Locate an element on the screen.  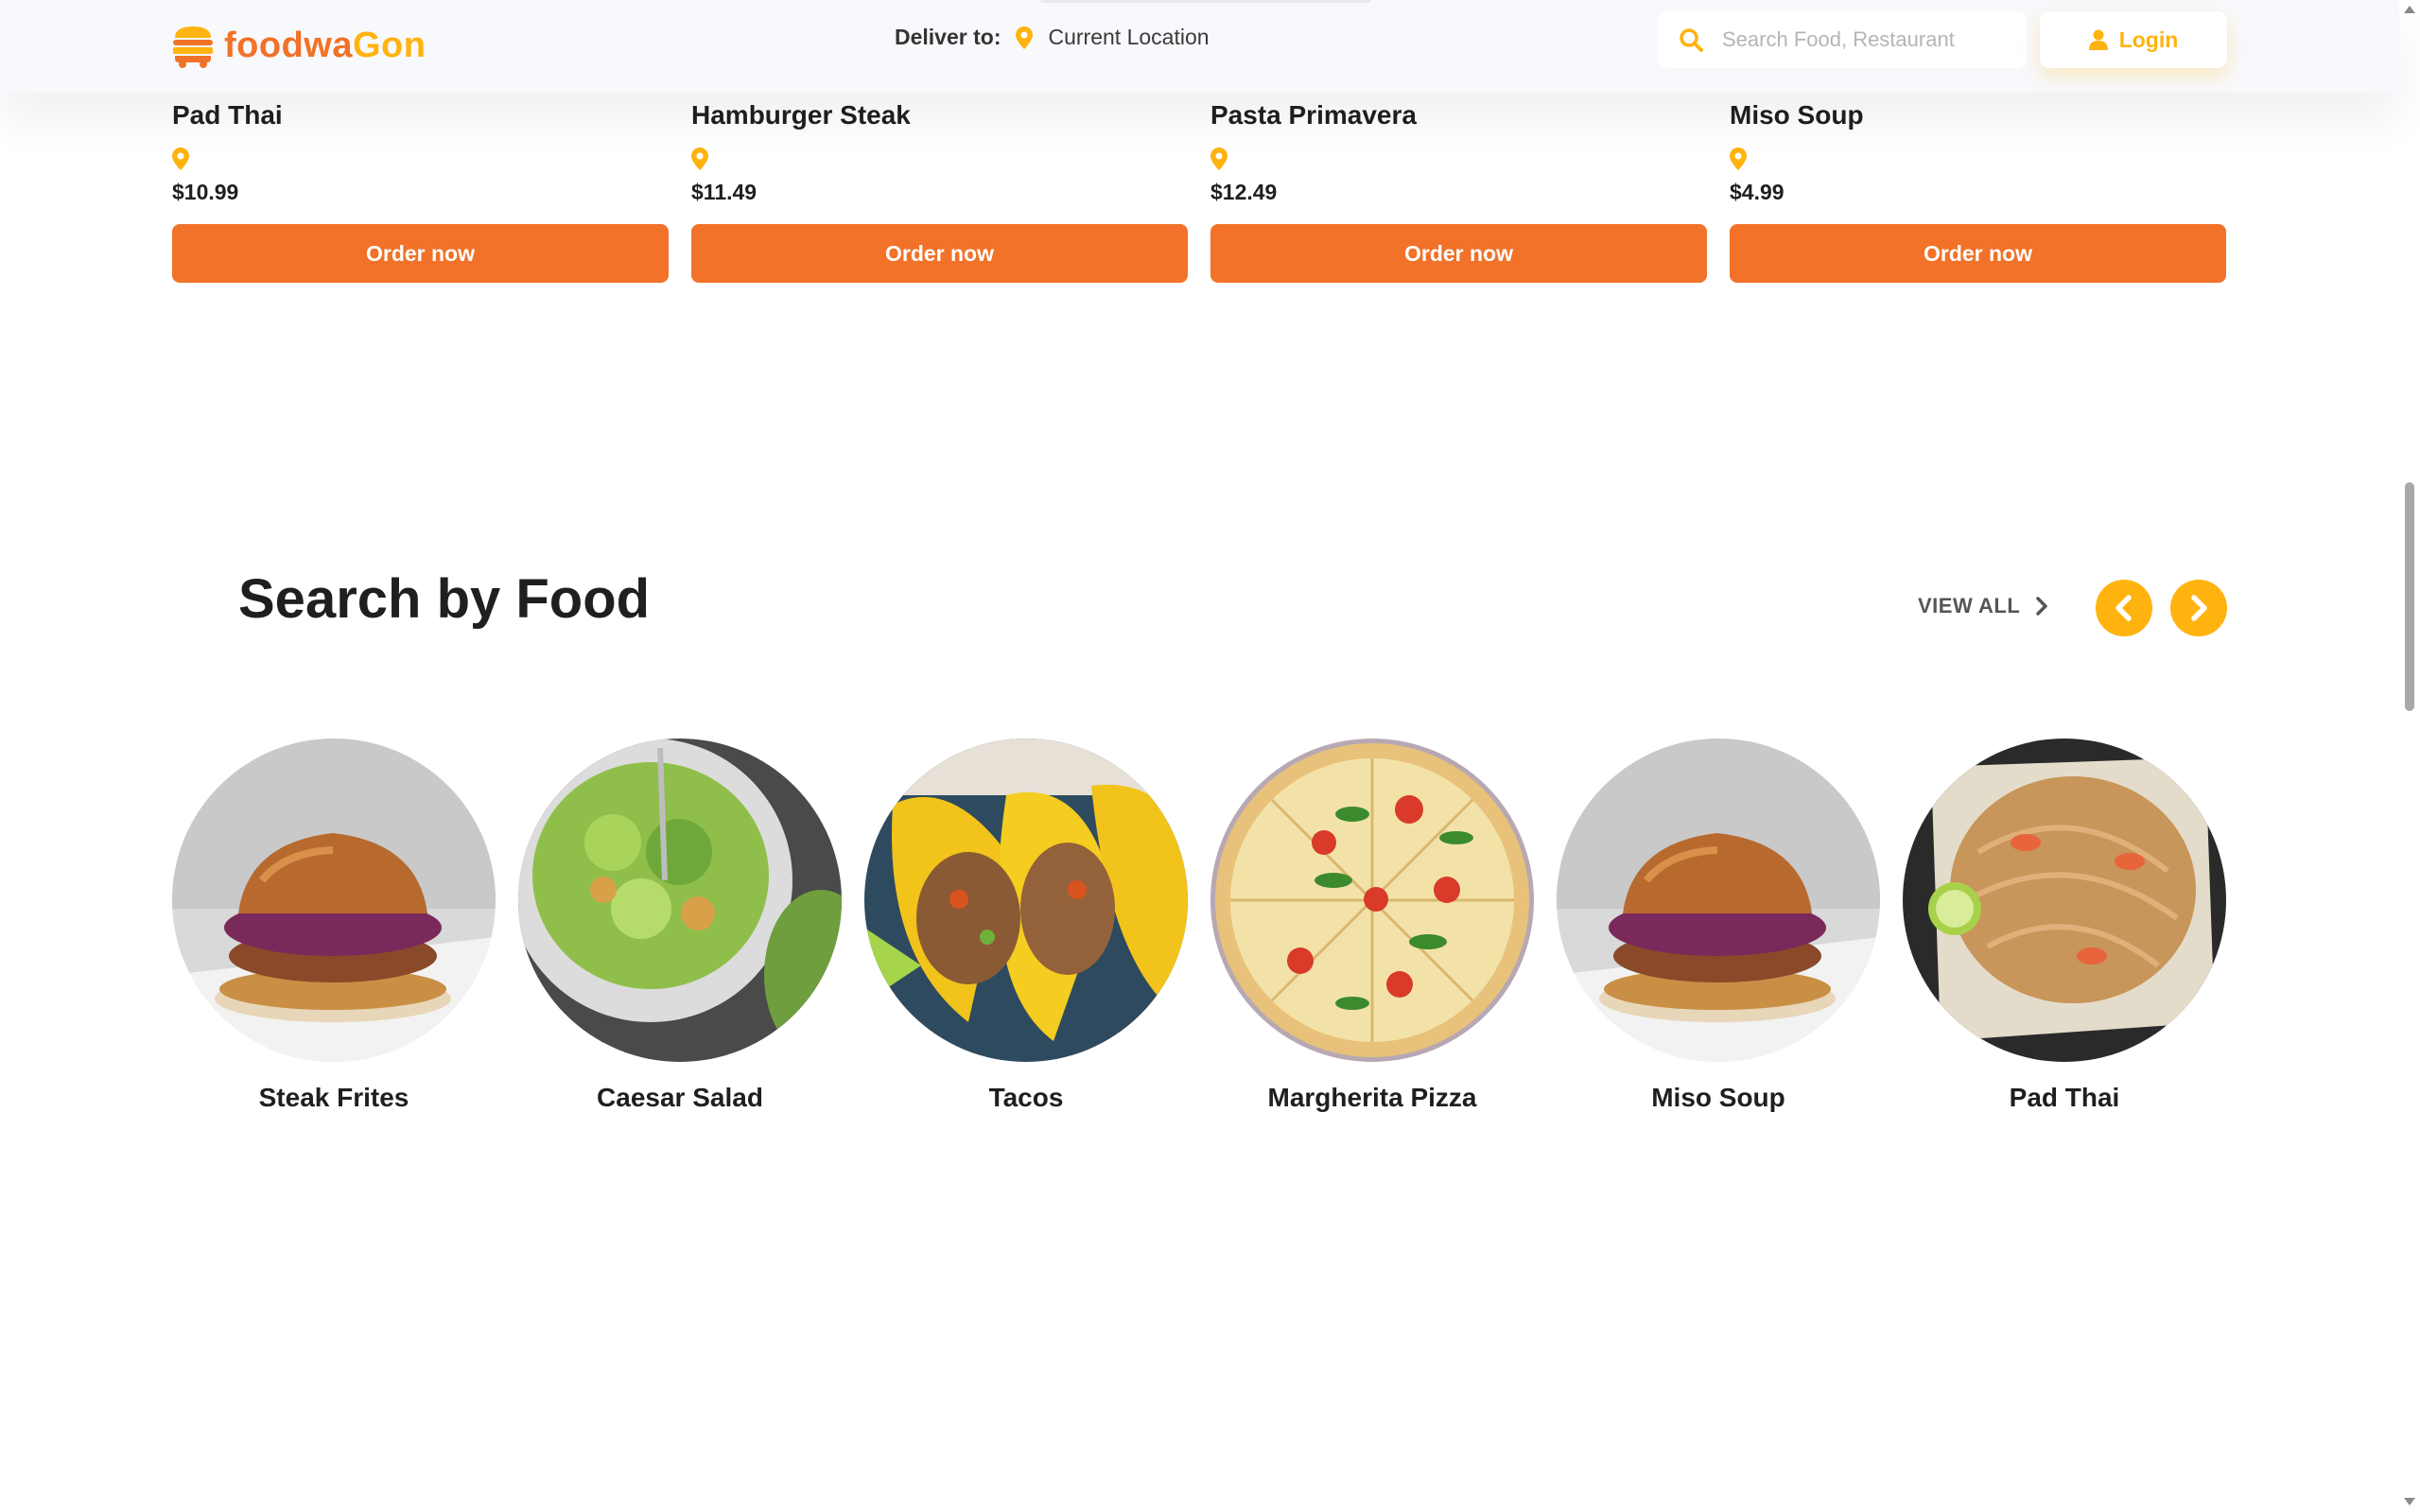
section-title: Search by Food is located at coordinates (445, 599).